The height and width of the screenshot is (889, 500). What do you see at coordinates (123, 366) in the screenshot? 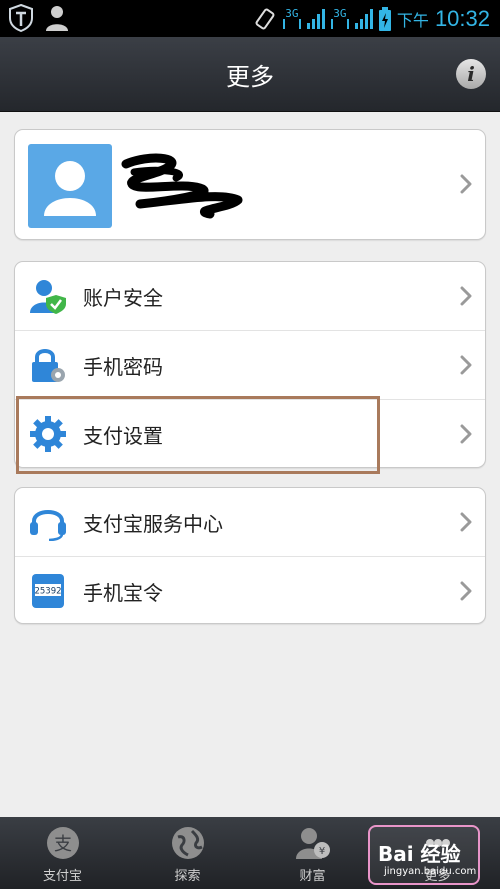
I see `menu-item-label: 手机密码` at bounding box center [123, 366].